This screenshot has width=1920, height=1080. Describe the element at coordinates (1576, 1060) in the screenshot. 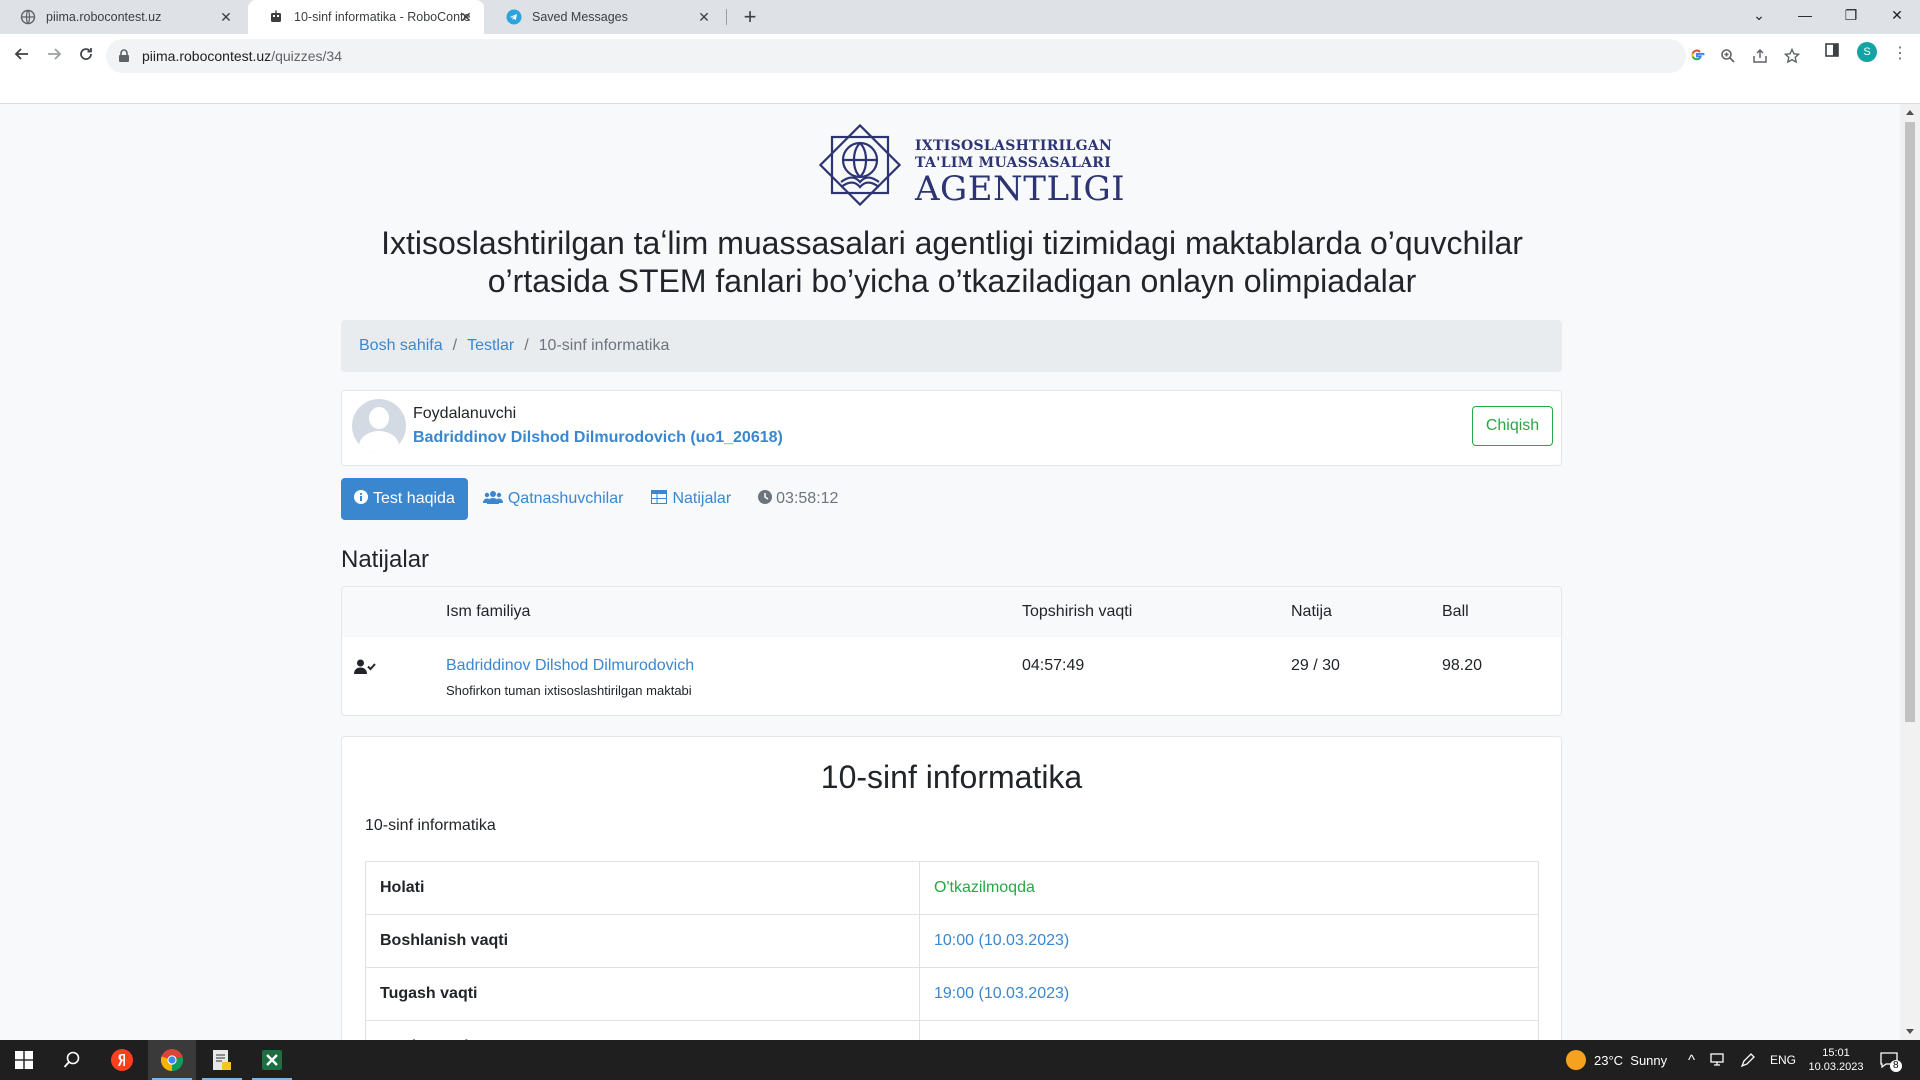

I see `sun-icon` at that location.